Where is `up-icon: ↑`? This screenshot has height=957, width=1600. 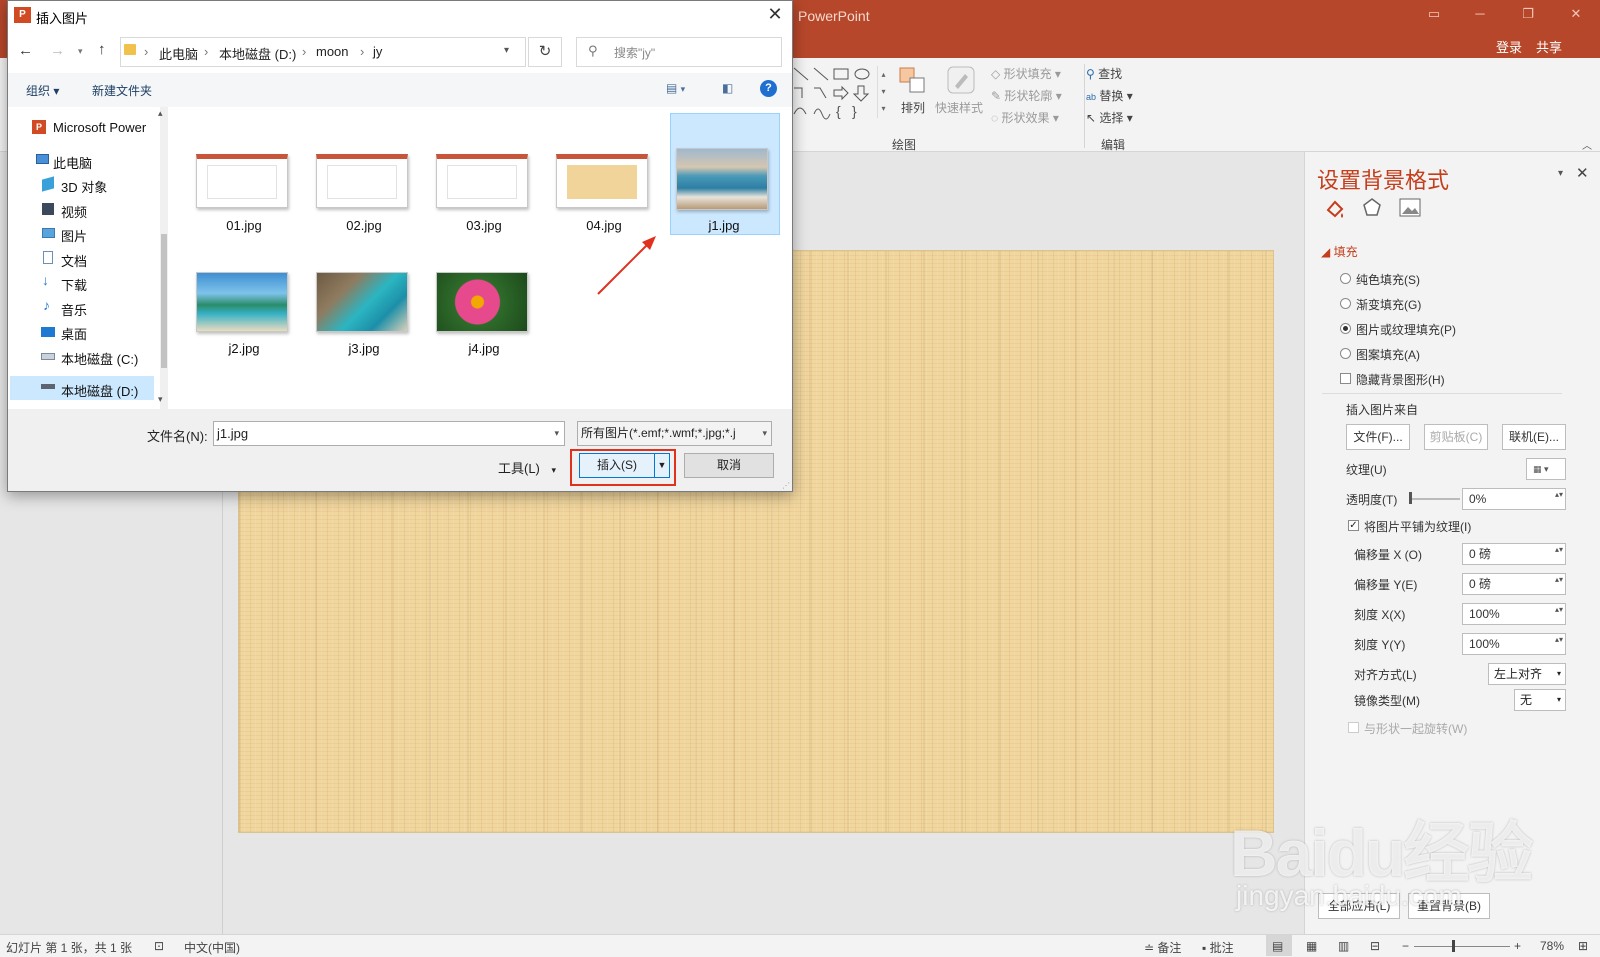 up-icon: ↑ is located at coordinates (102, 49).